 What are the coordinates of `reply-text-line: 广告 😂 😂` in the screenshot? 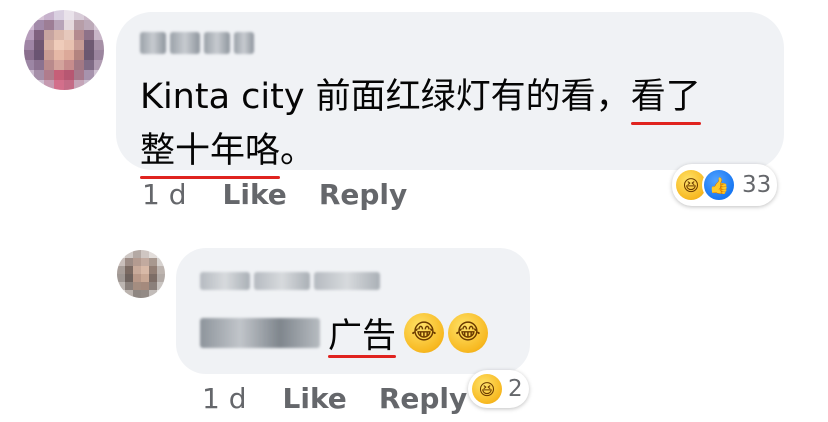 It's located at (344, 333).